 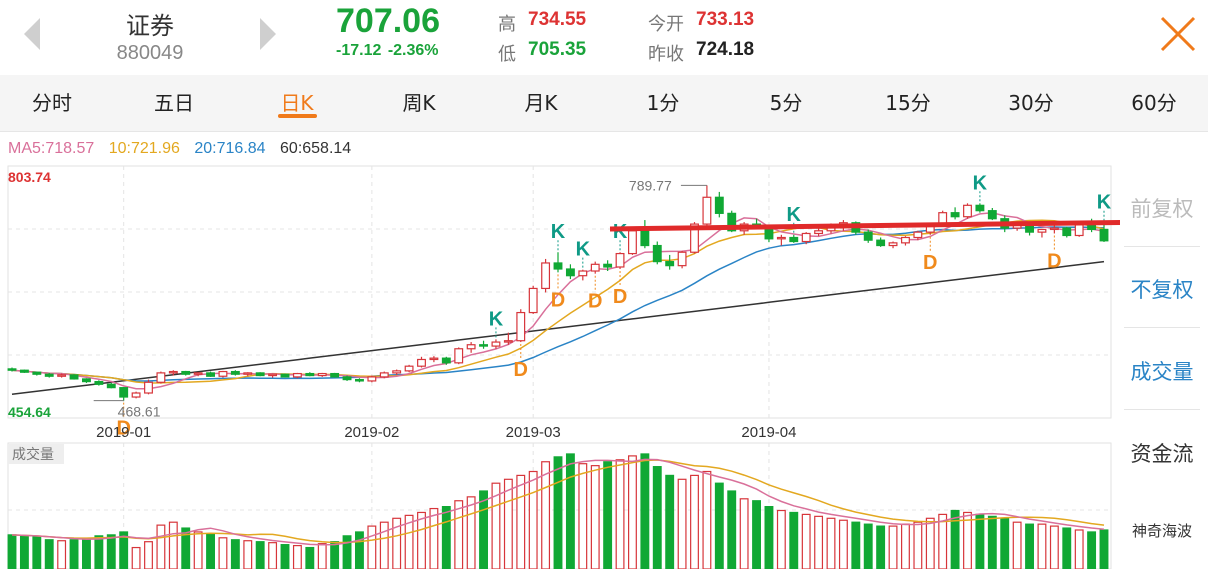 I want to click on side-divider, so click(x=1162, y=246).